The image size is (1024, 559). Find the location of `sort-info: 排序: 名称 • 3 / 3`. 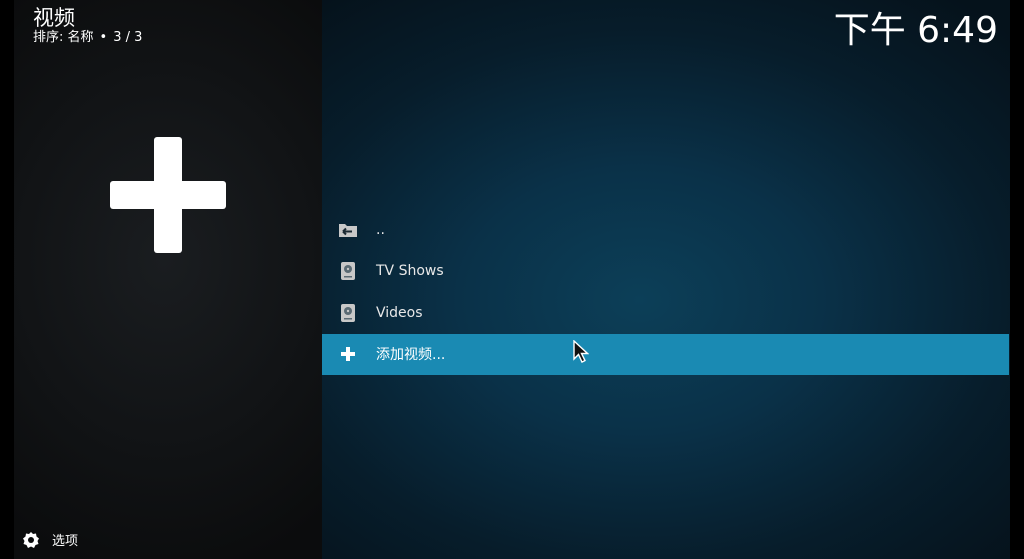

sort-info: 排序: 名称 • 3 / 3 is located at coordinates (87, 38).